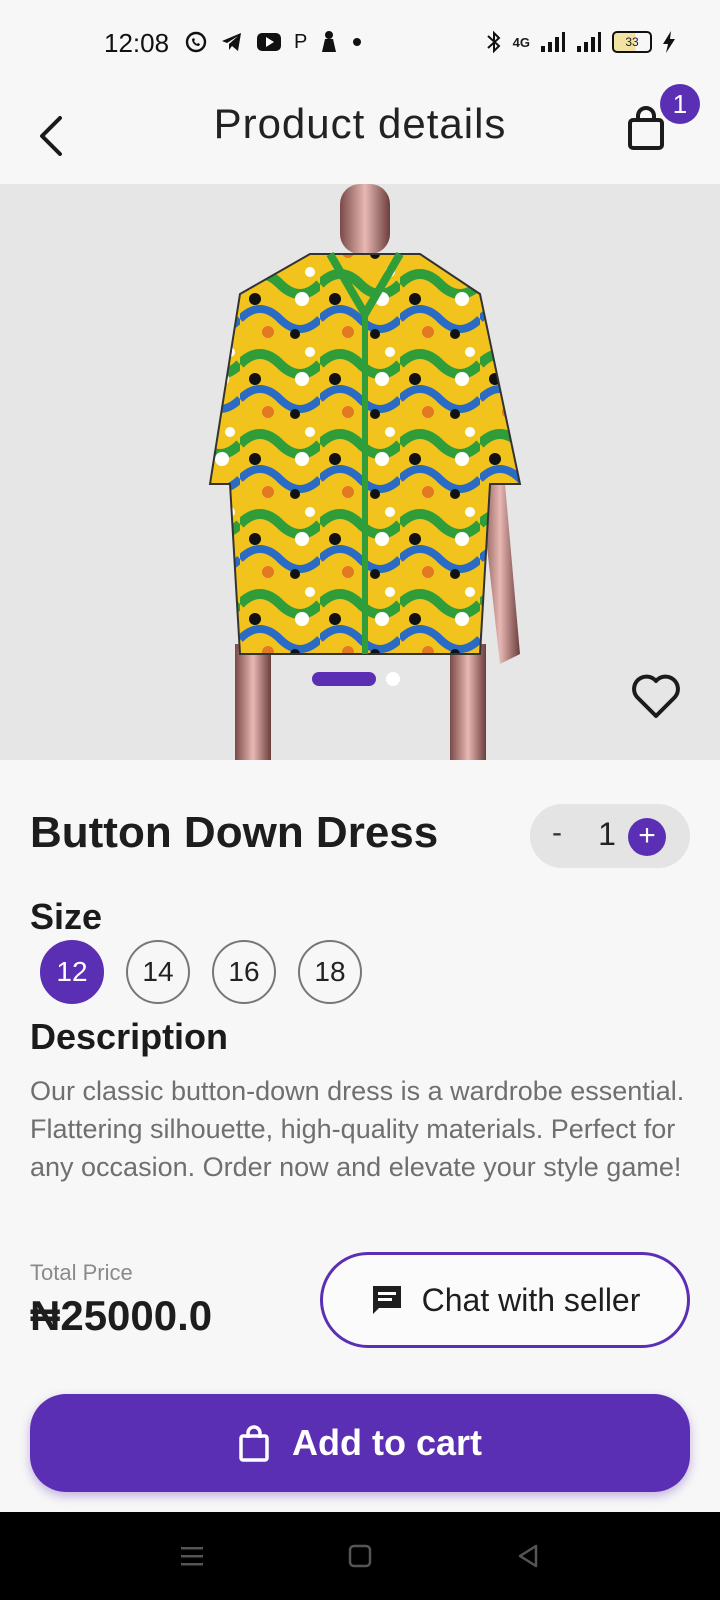 The image size is (720, 1600). What do you see at coordinates (553, 42) in the screenshot?
I see `signal-icon` at bounding box center [553, 42].